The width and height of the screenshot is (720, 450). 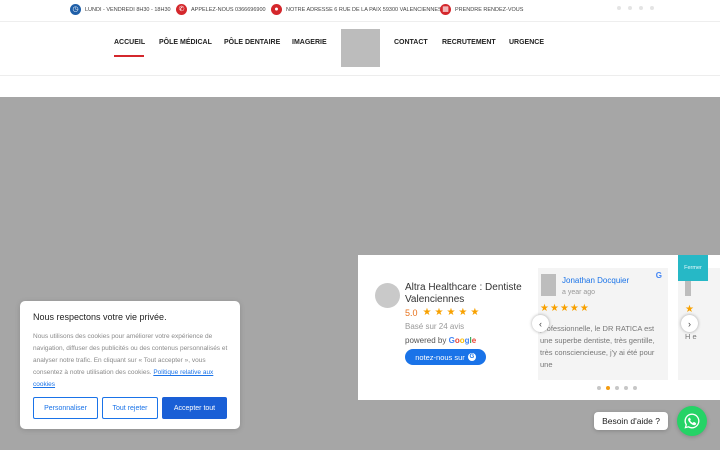 I want to click on rate-us-label: notez-nous sur, so click(x=440, y=357).